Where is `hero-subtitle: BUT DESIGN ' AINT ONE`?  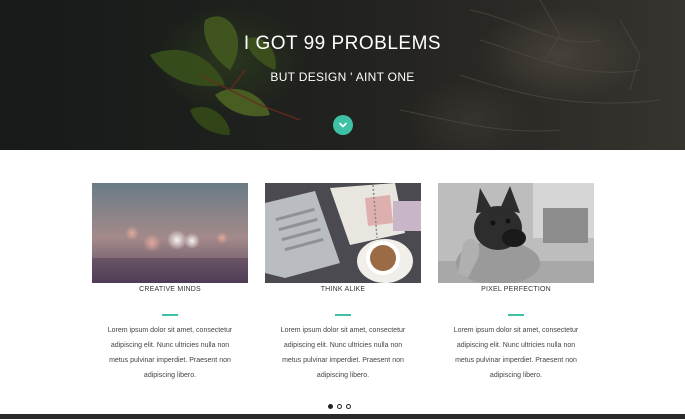 hero-subtitle: BUT DESIGN ' AINT ONE is located at coordinates (342, 77).